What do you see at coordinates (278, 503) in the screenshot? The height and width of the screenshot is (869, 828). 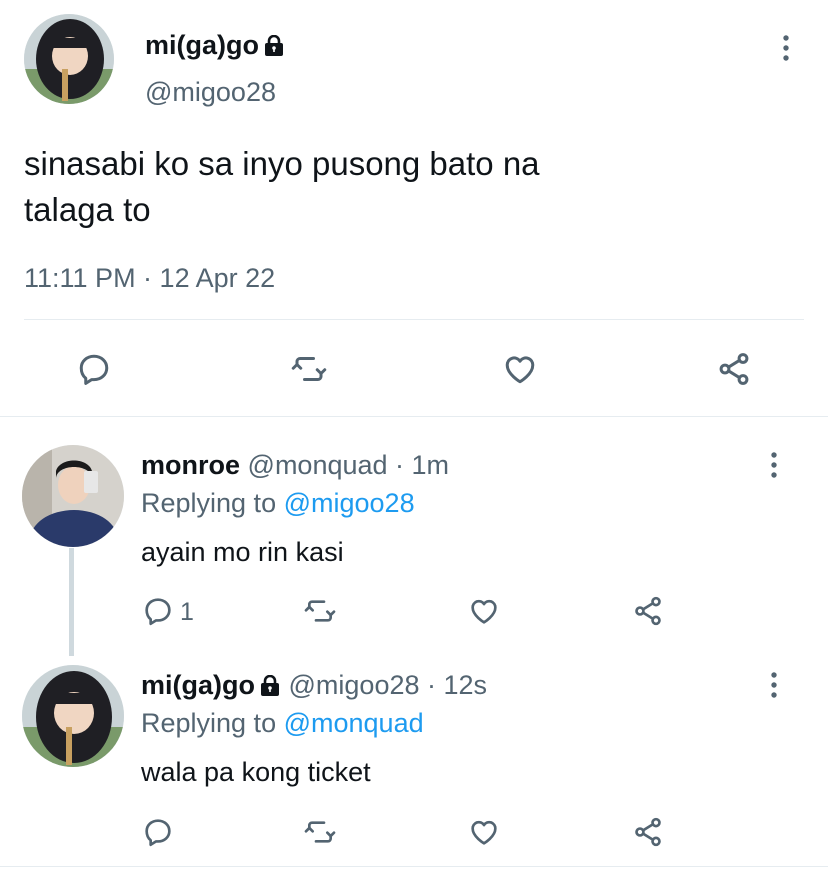 I see `replying-to: Replying to @migoo28` at bounding box center [278, 503].